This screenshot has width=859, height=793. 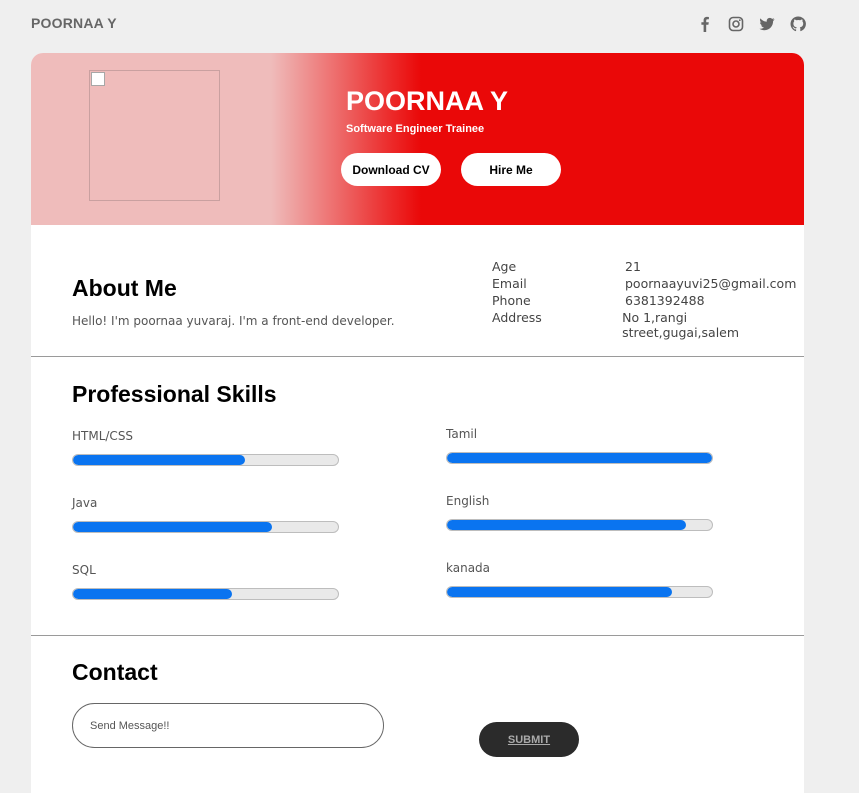 What do you see at coordinates (174, 394) in the screenshot?
I see `skills-title: Professional Skills` at bounding box center [174, 394].